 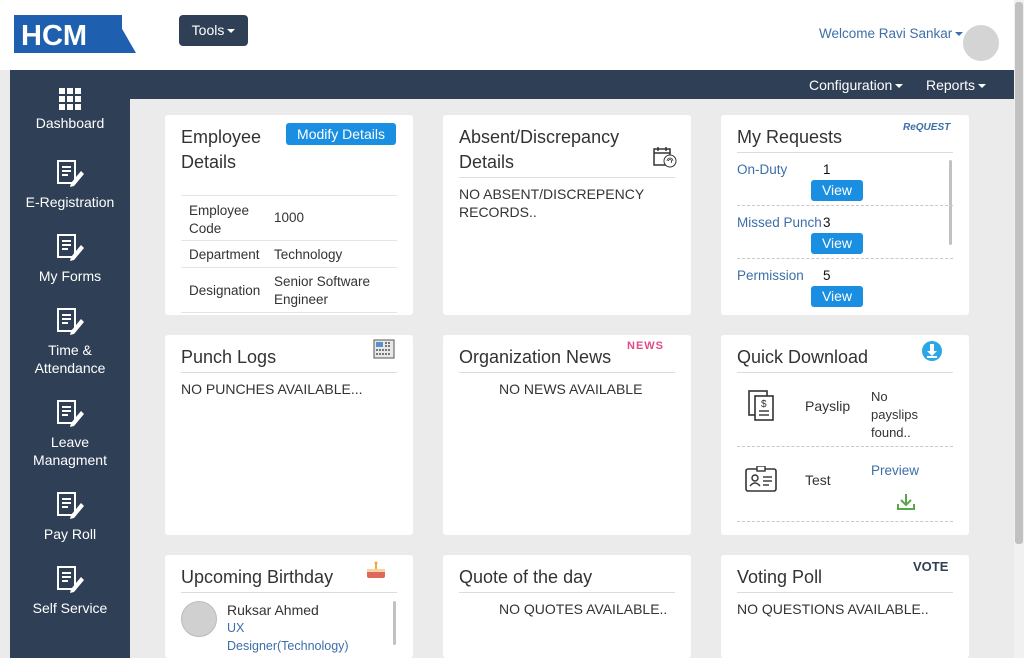 What do you see at coordinates (288, 646) in the screenshot?
I see `birthday-department: Designer(Technology)` at bounding box center [288, 646].